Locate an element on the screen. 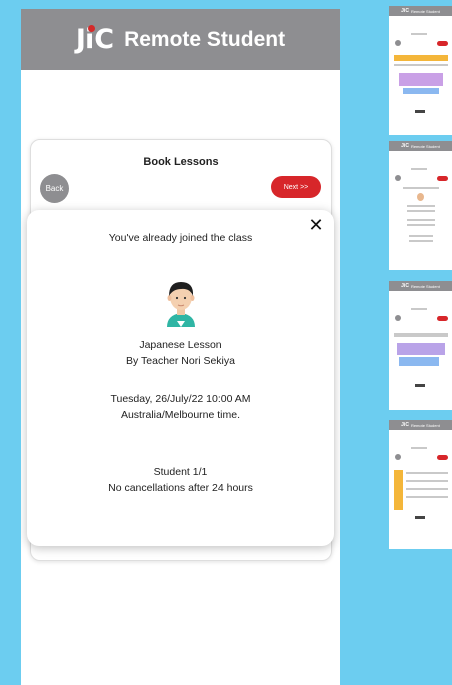 The width and height of the screenshot is (452, 685). teacher-avatar is located at coordinates (181, 304).